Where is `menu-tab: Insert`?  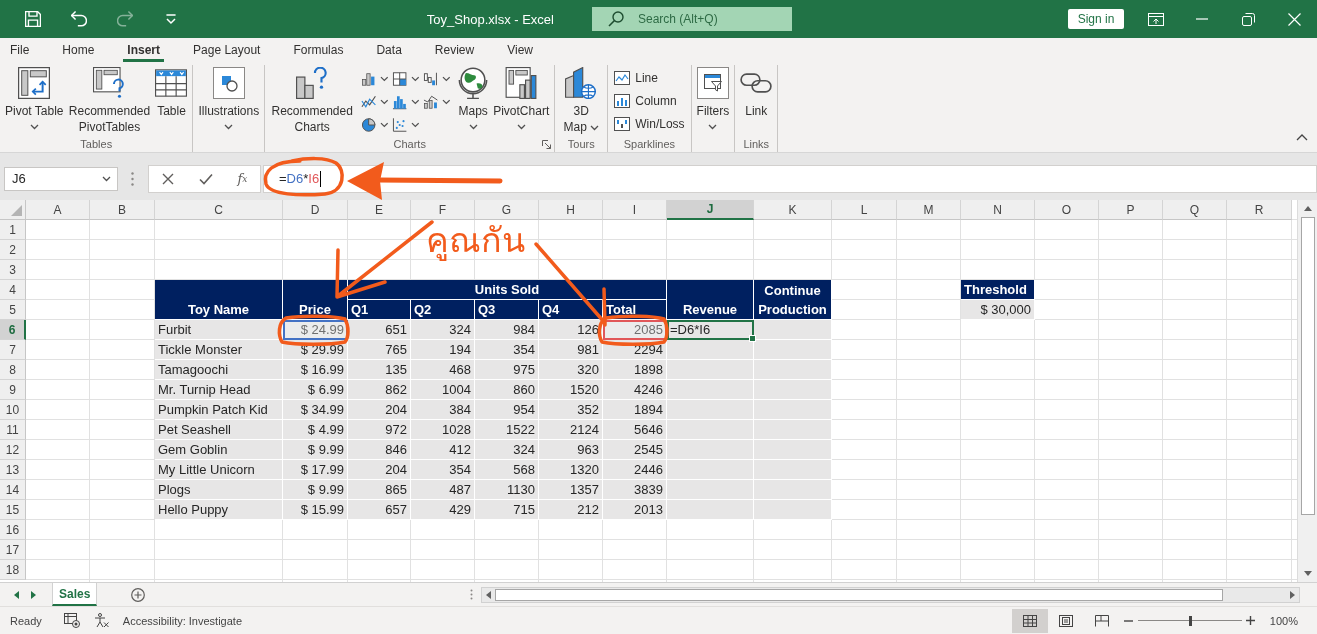
menu-tab: Insert is located at coordinates (144, 51).